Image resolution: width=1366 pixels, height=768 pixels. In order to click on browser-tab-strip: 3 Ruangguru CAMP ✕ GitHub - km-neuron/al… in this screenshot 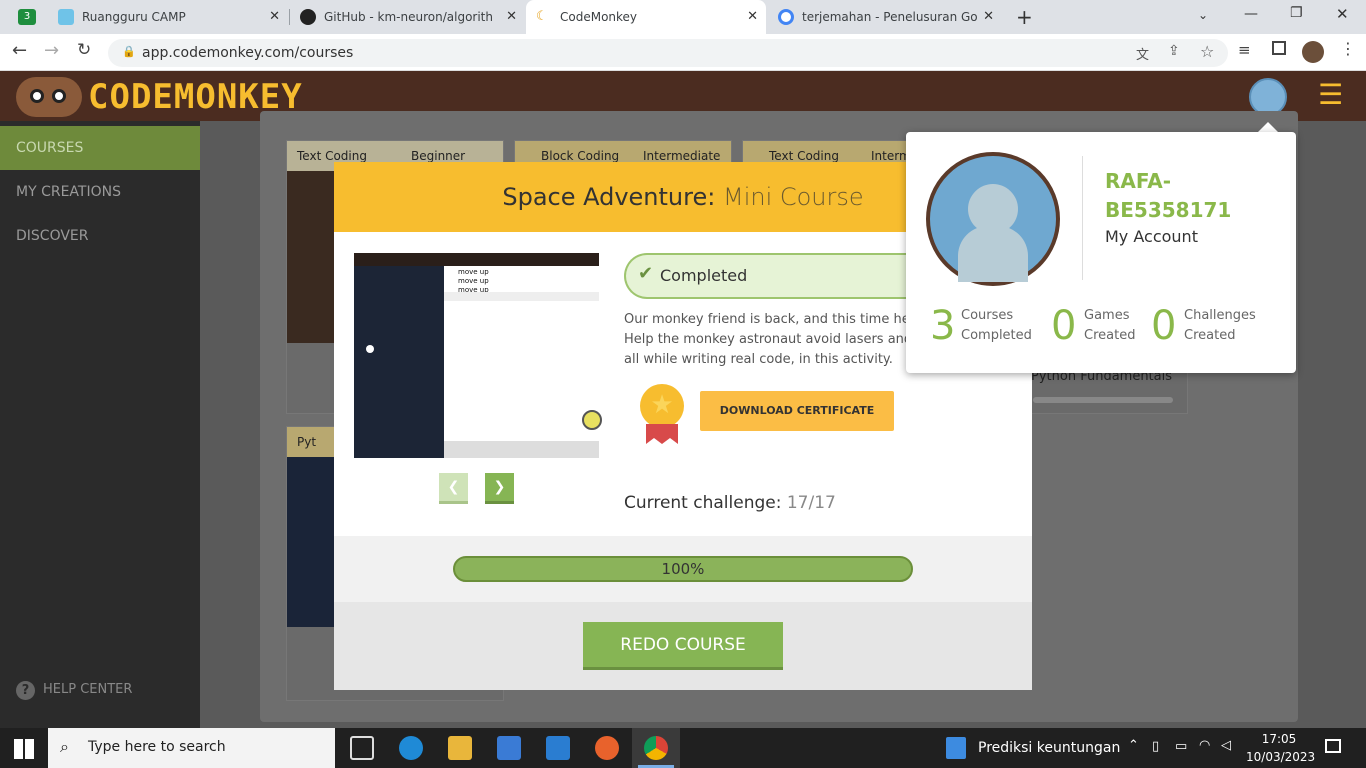, I will do `click(683, 17)`.